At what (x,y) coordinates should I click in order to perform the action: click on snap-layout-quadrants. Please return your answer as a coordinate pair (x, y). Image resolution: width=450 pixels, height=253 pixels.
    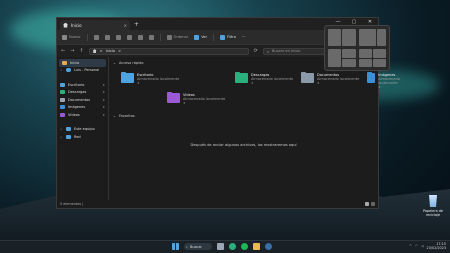
    Looking at the image, I should click on (372, 58).